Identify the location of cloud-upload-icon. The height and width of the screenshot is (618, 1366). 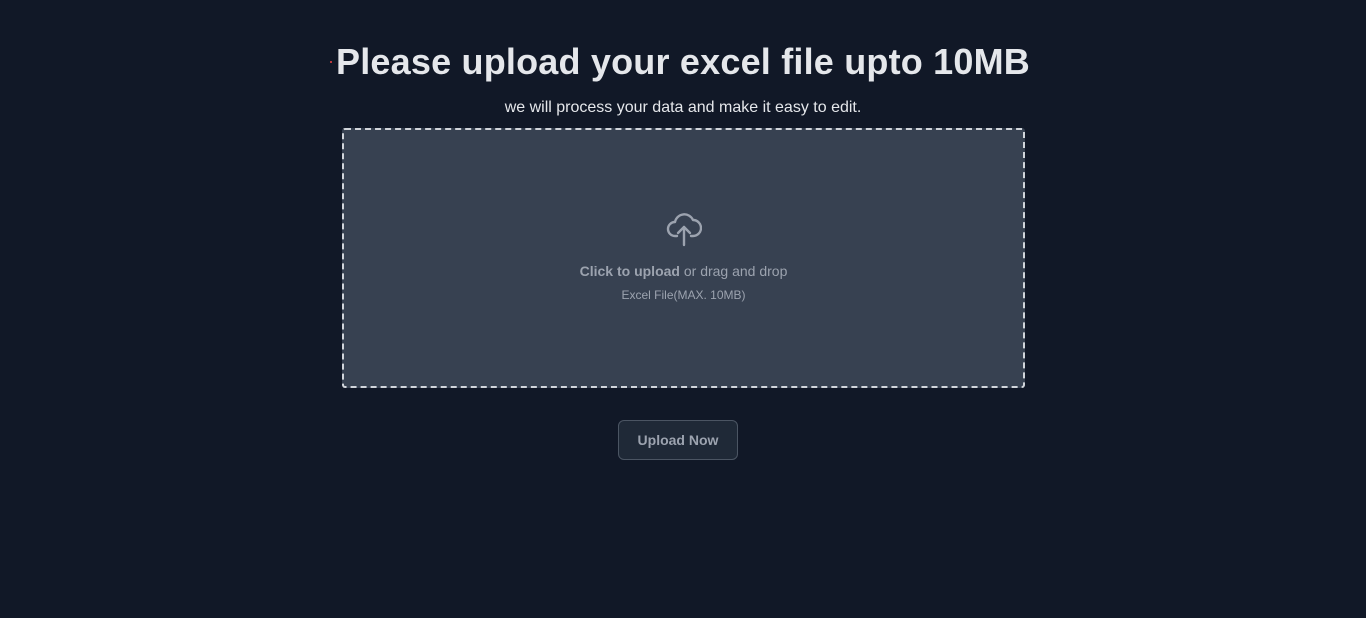
(684, 228).